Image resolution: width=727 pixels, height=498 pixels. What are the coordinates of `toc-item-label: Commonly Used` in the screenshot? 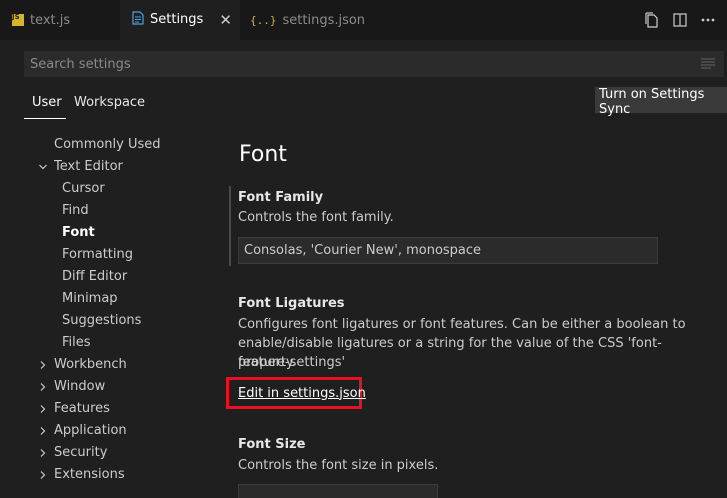 It's located at (107, 144).